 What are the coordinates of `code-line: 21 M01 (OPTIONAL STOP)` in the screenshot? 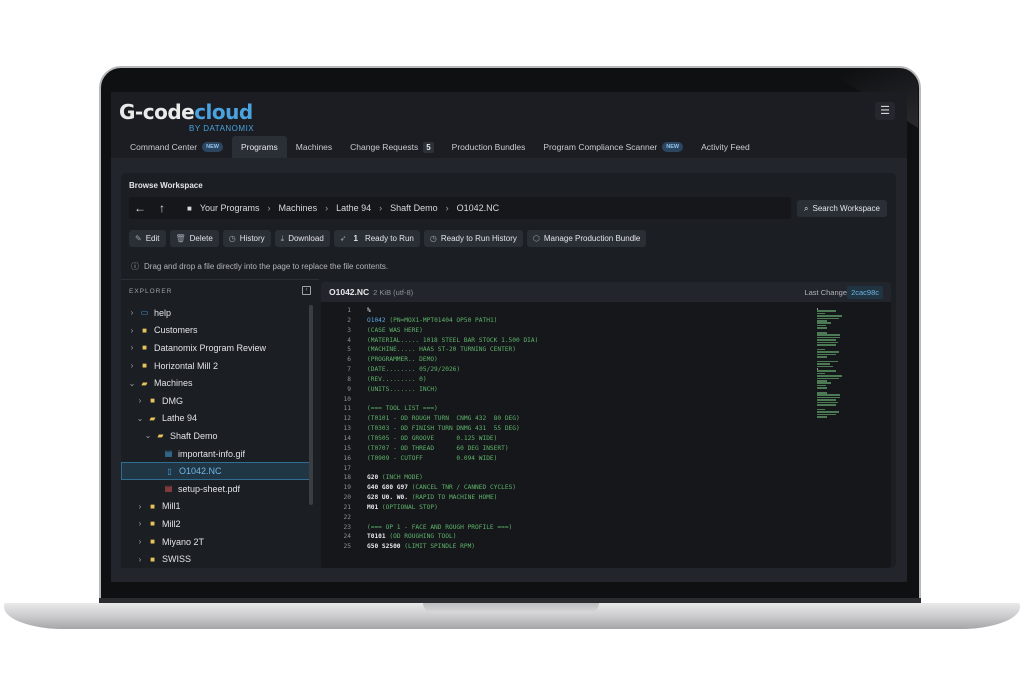 It's located at (561, 508).